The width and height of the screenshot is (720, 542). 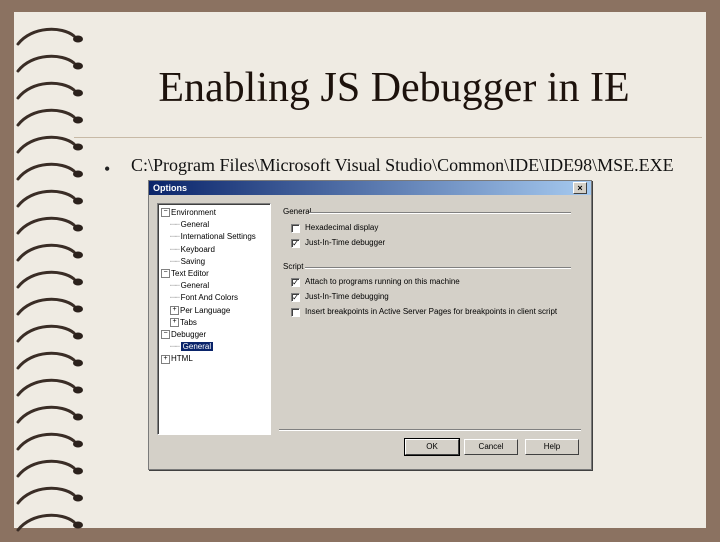 I want to click on dialog-titlebar: Options ×, so click(x=370, y=188).